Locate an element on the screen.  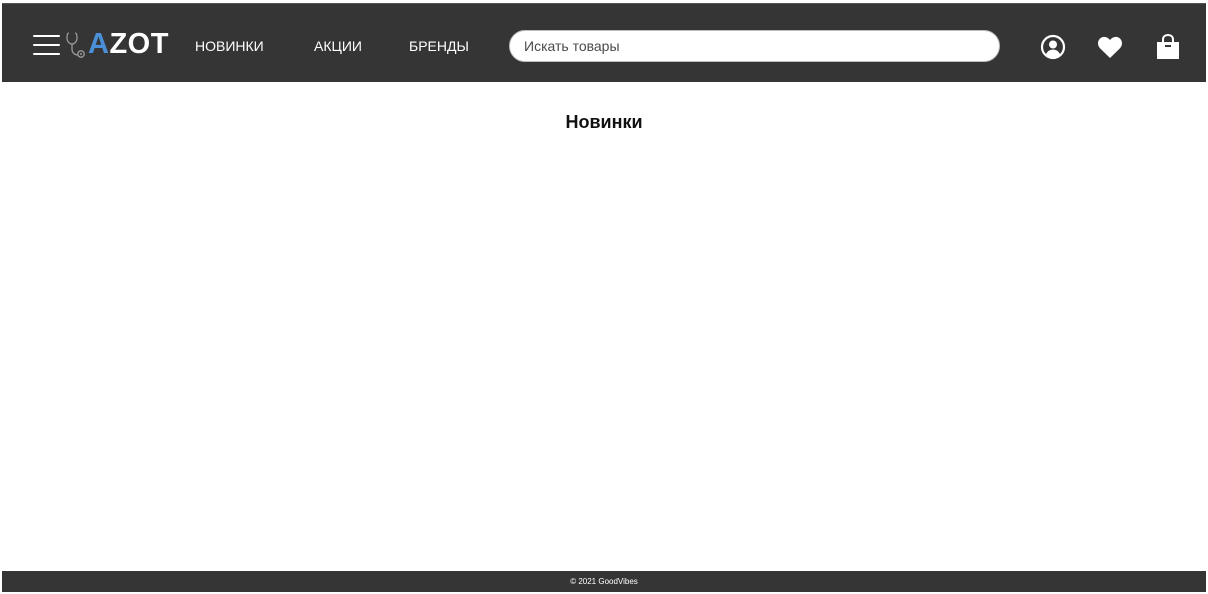
copyright-text: © 2021 GoodVibes is located at coordinates (604, 581).